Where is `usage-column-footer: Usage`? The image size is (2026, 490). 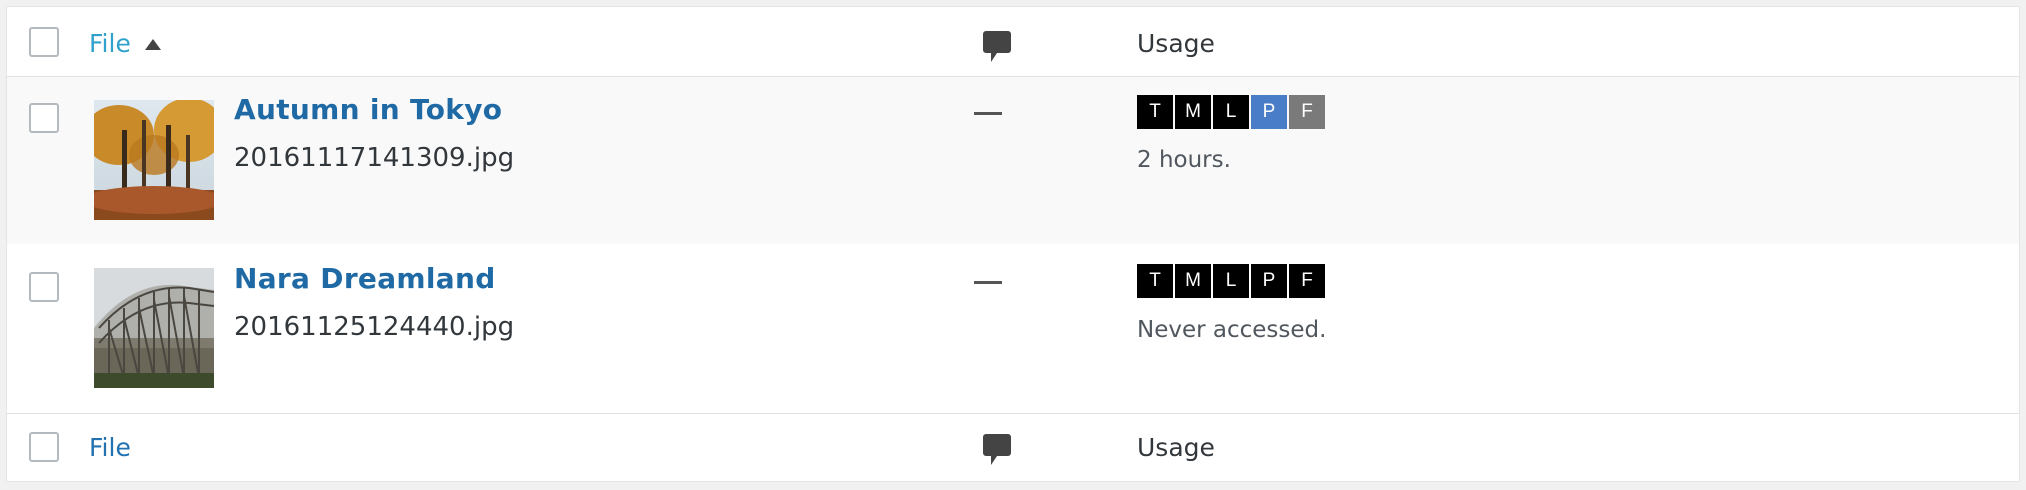 usage-column-footer: Usage is located at coordinates (1176, 447).